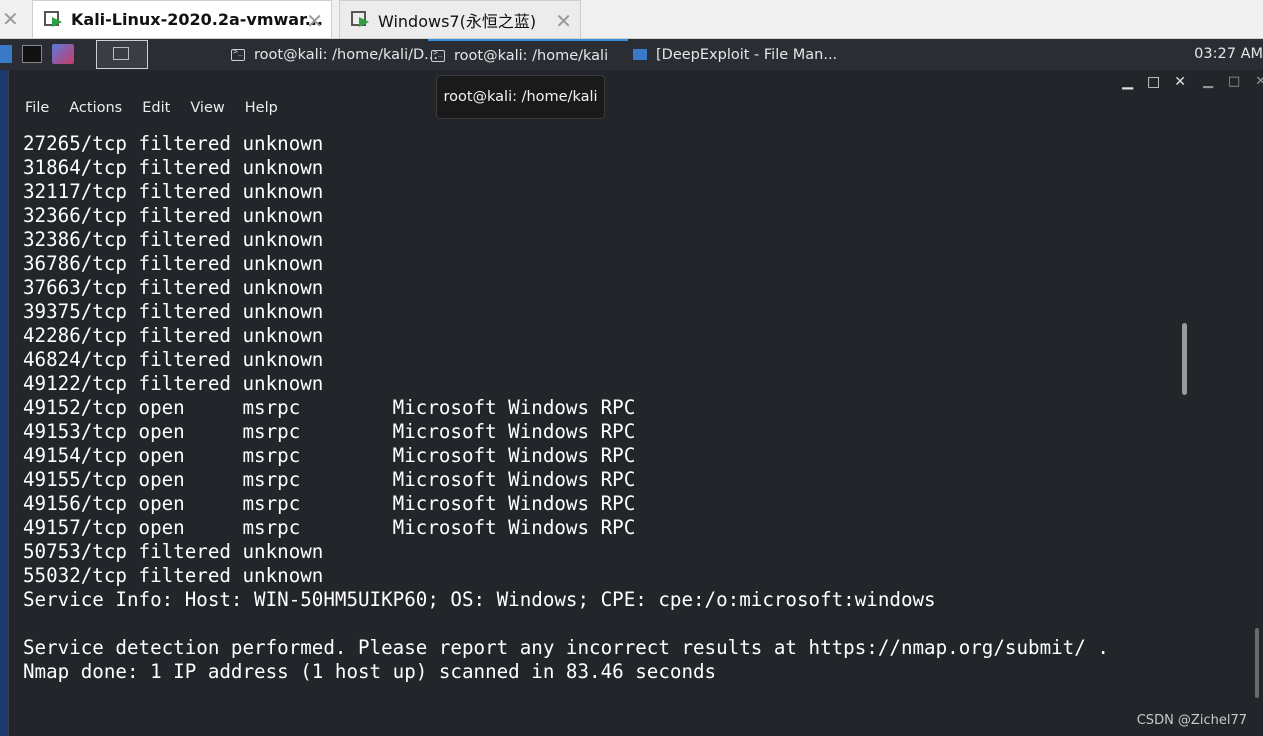  I want to click on menu-help: Help, so click(261, 111).